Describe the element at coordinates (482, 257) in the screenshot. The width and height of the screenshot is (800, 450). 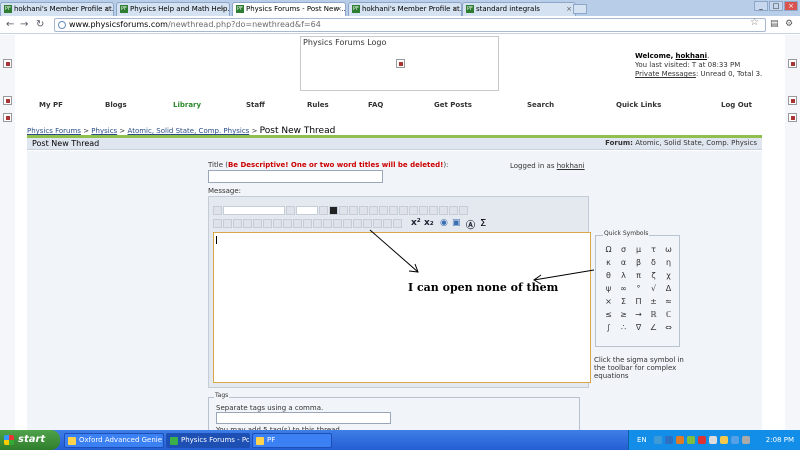
I see `annotation-arrows` at that location.